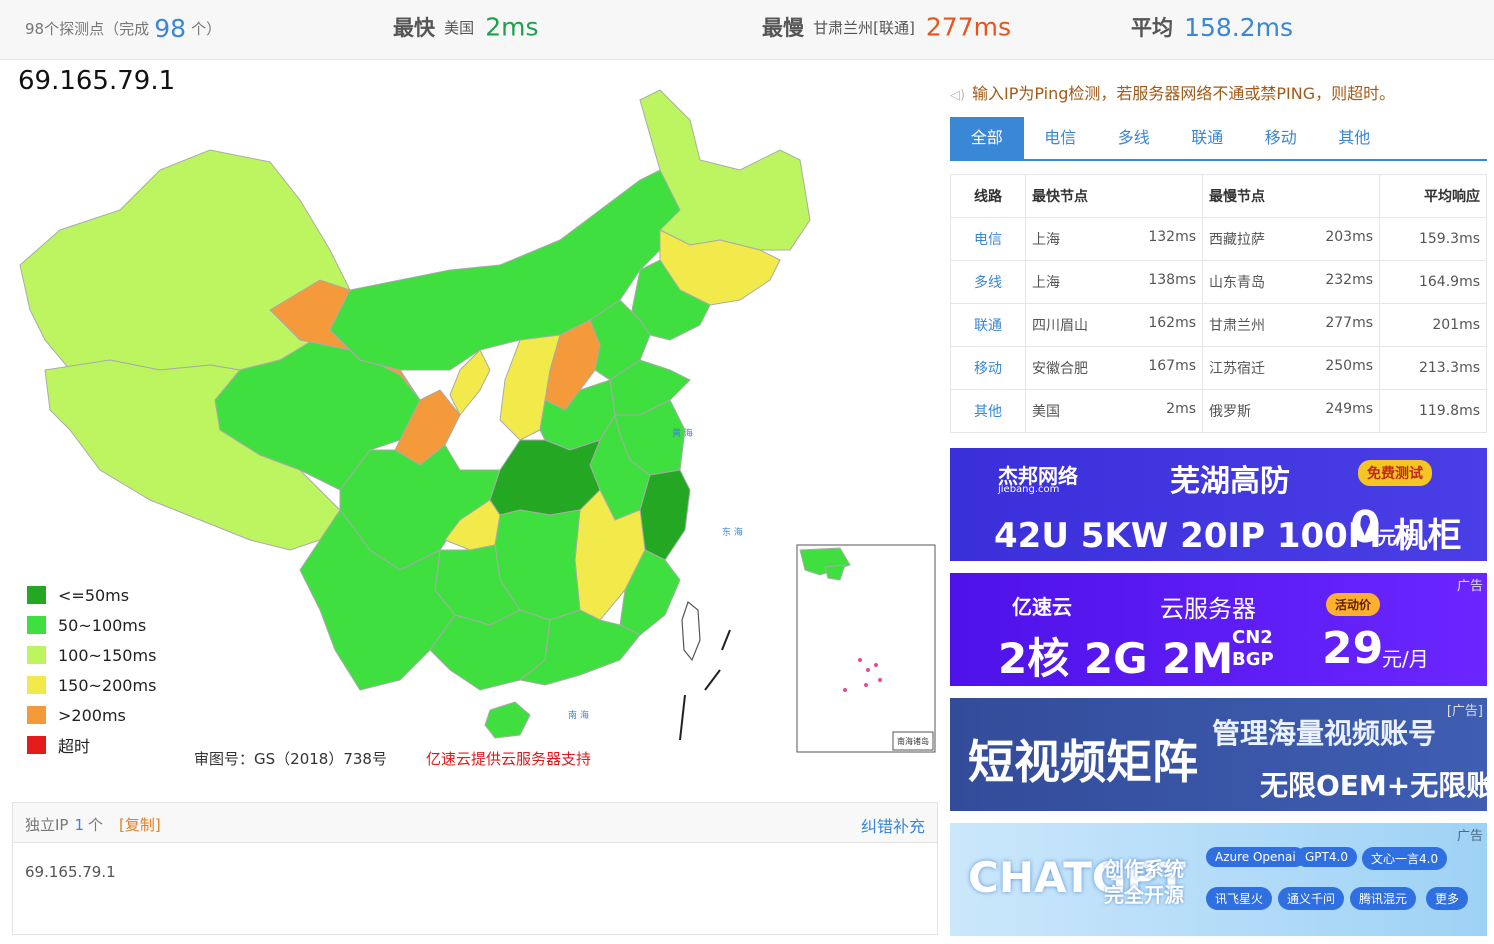 This screenshot has height=944, width=1494. Describe the element at coordinates (1212, 30) in the screenshot. I see `average-stat: 平均 158.2ms` at that location.